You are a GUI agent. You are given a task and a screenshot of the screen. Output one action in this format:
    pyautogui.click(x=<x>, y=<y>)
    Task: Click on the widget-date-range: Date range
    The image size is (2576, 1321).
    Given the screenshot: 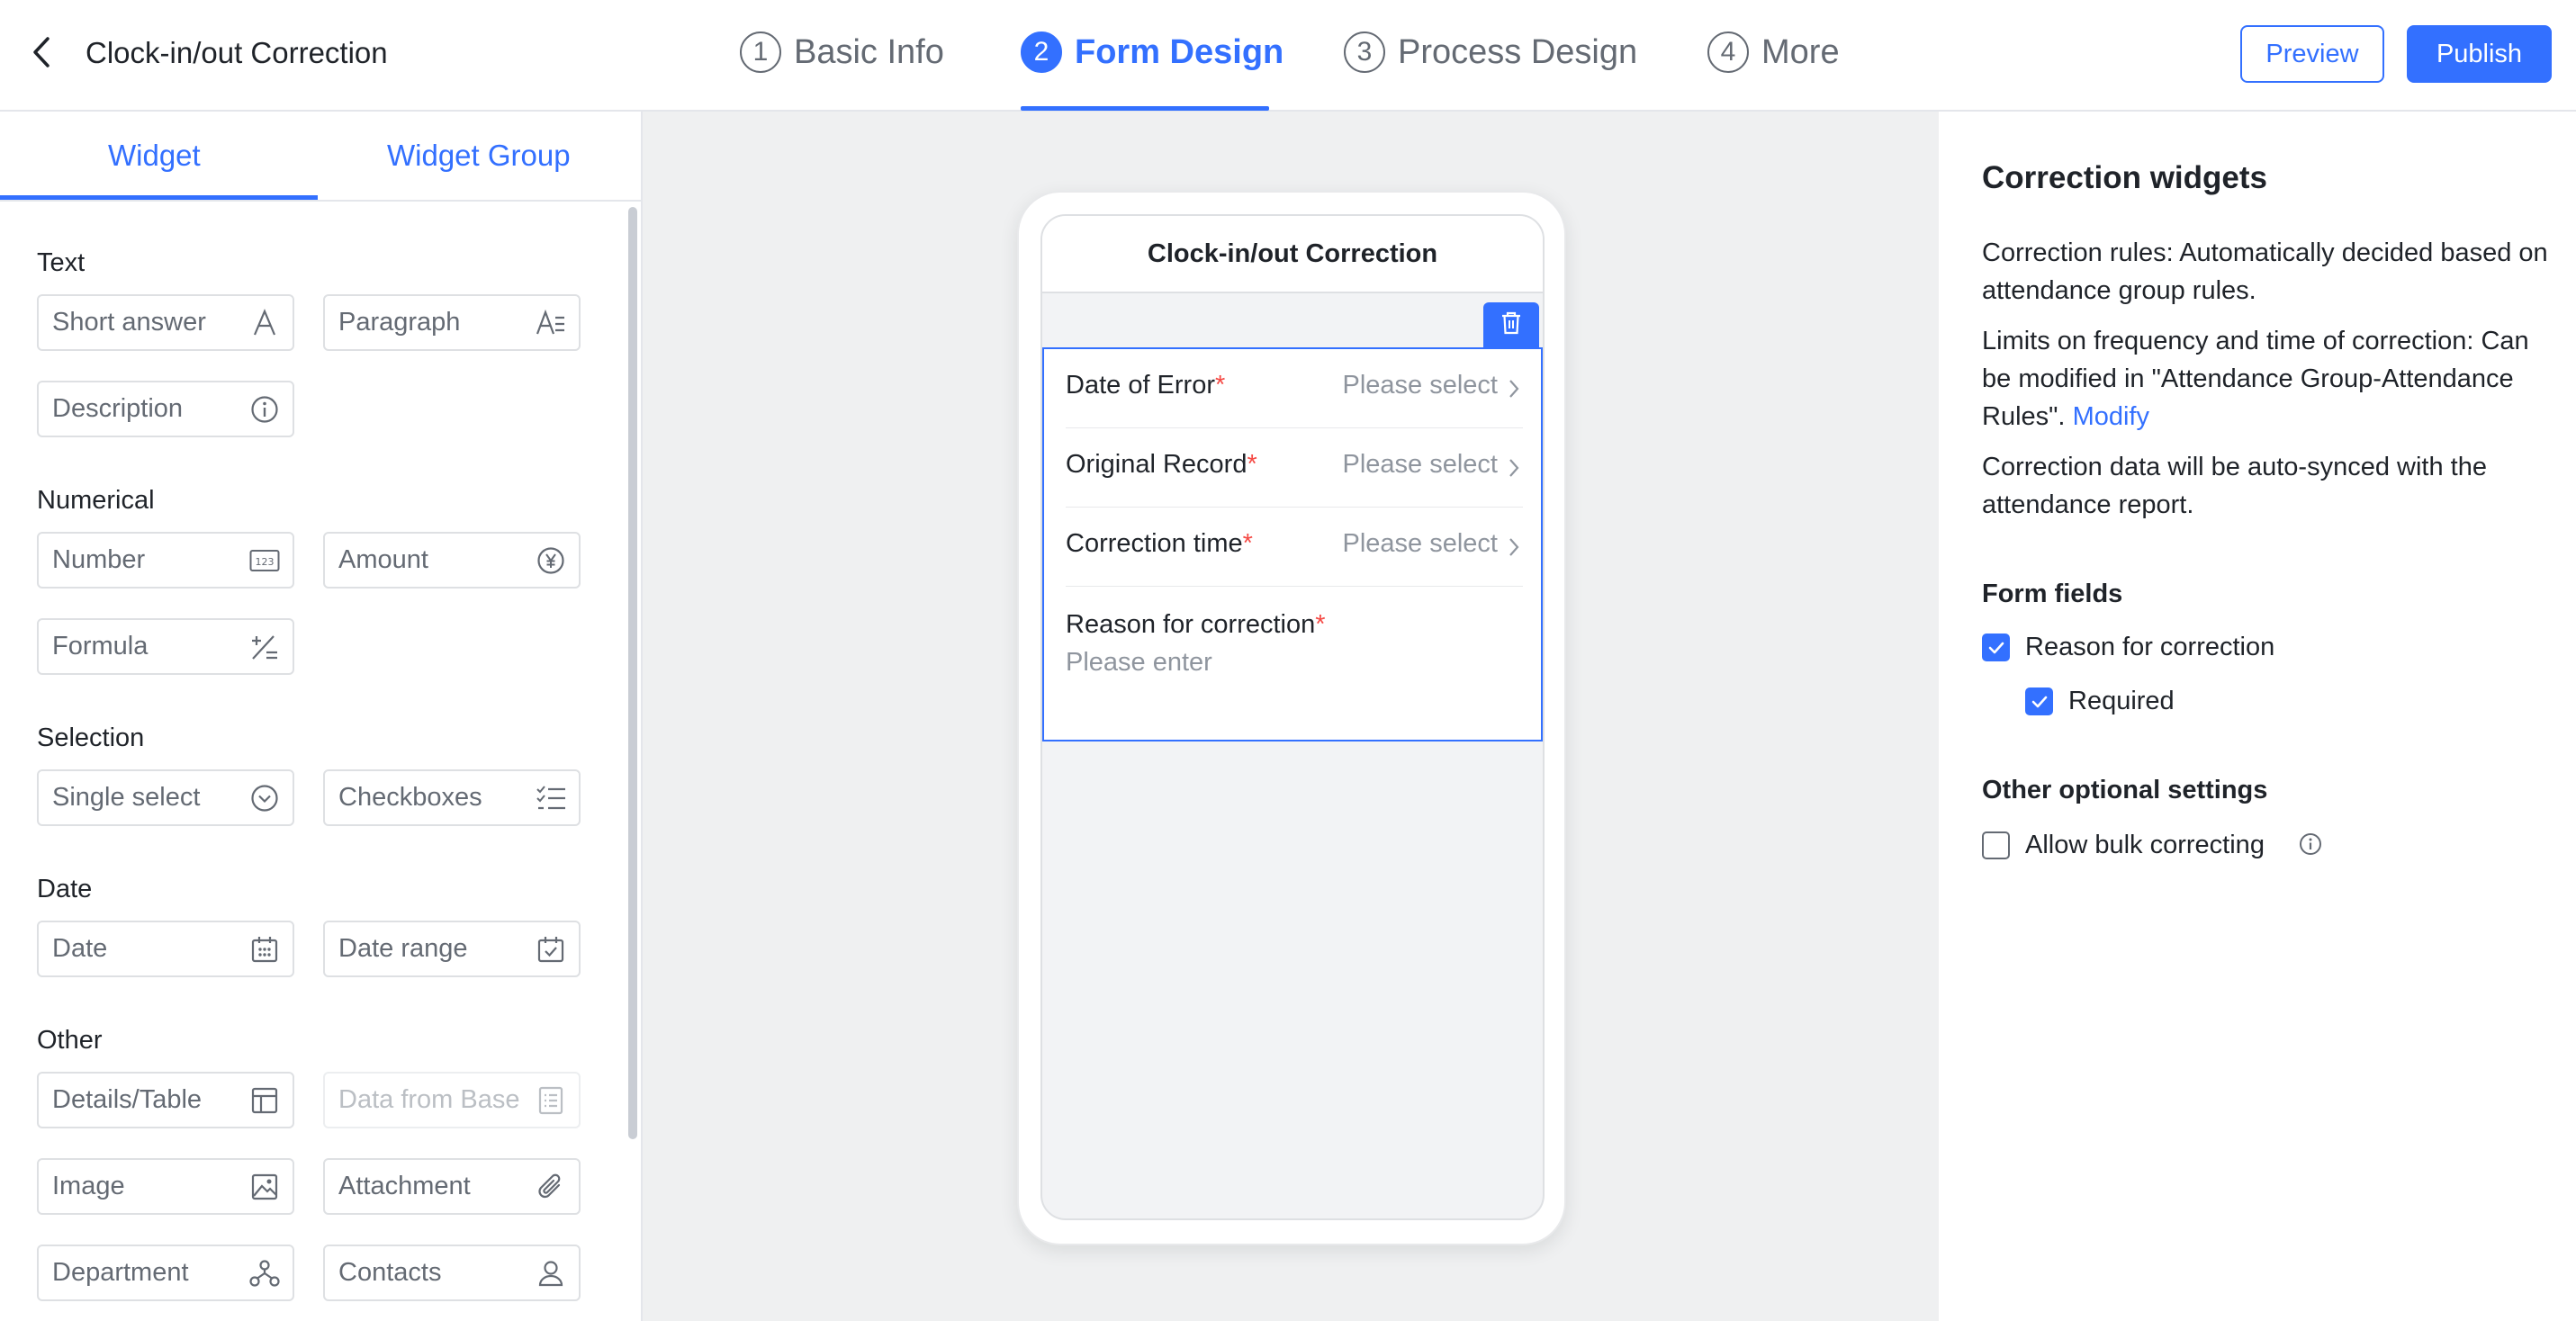 What is the action you would take?
    pyautogui.click(x=452, y=949)
    